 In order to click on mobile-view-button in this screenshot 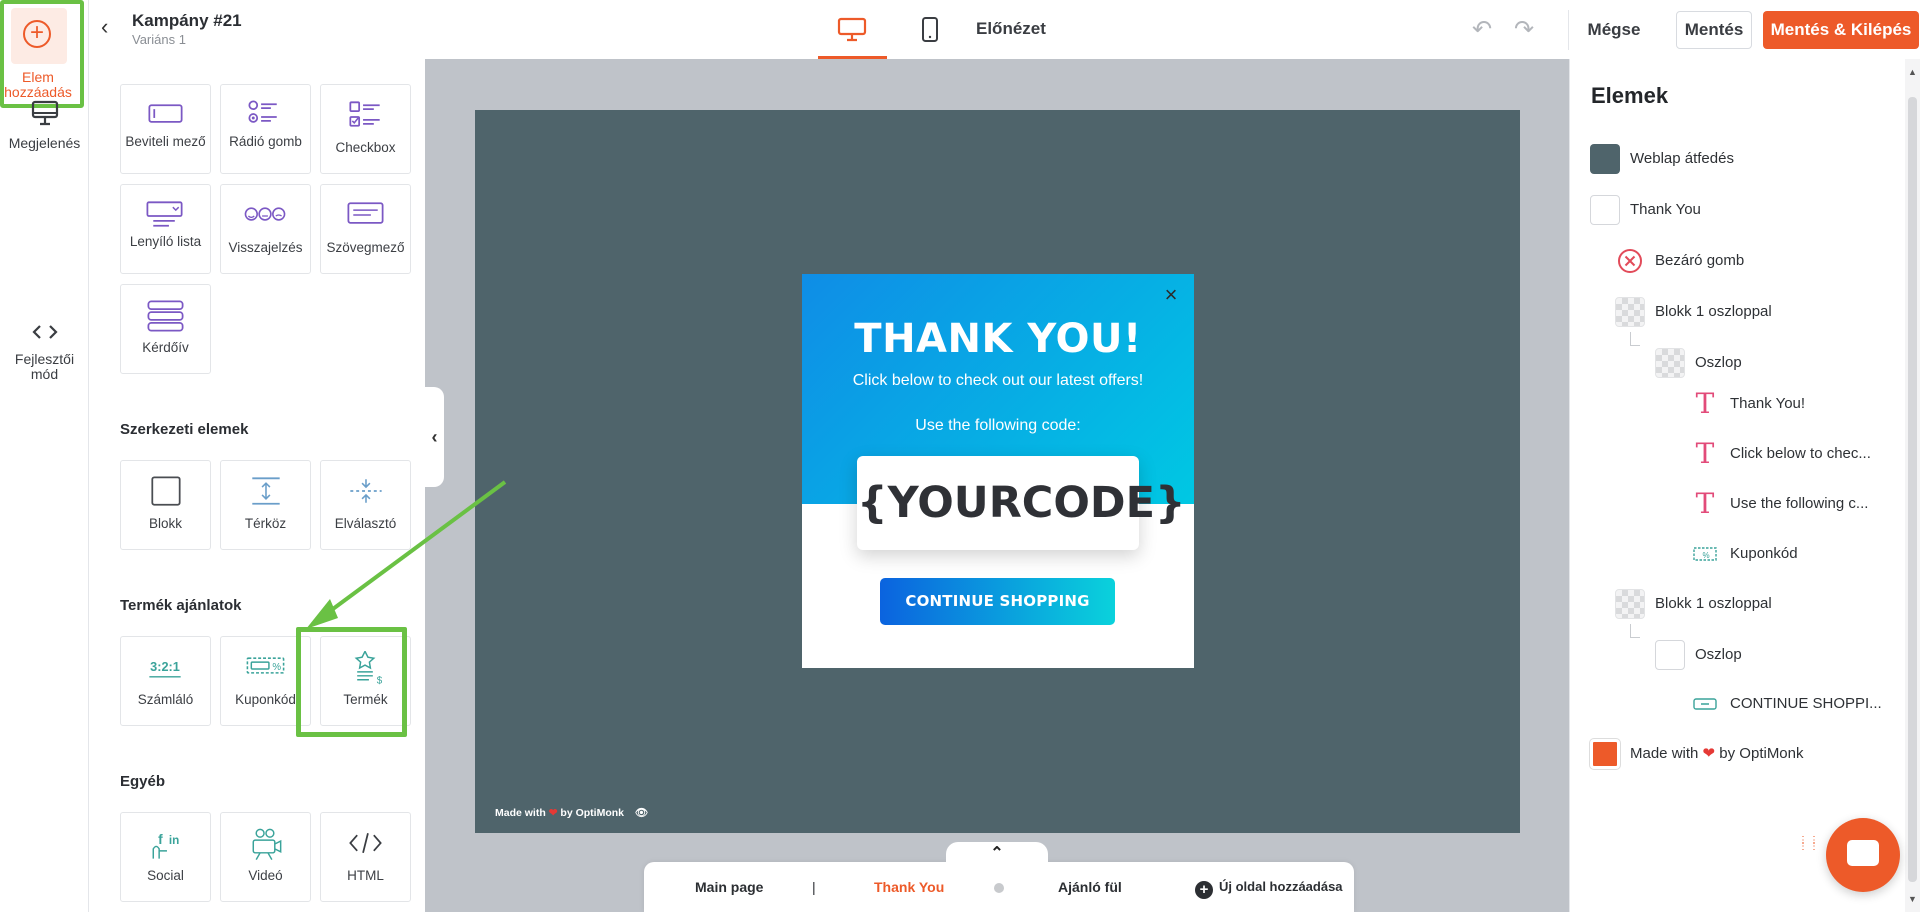, I will do `click(930, 29)`.